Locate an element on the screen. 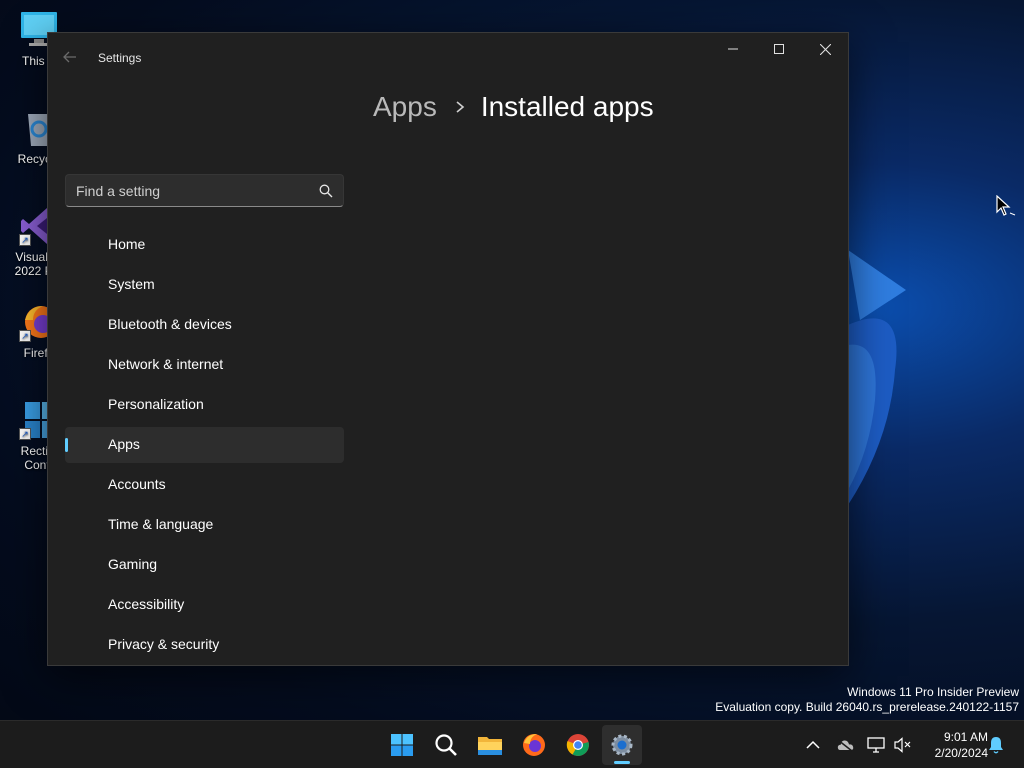 This screenshot has height=768, width=1024. chrome-icon is located at coordinates (577, 745).